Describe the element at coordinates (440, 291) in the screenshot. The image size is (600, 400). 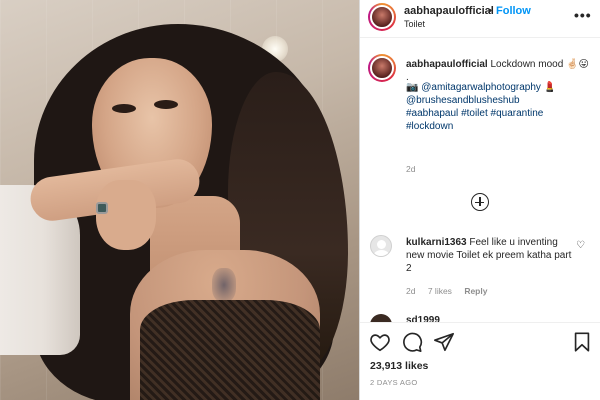
I see `comment-likes: 7 likes` at that location.